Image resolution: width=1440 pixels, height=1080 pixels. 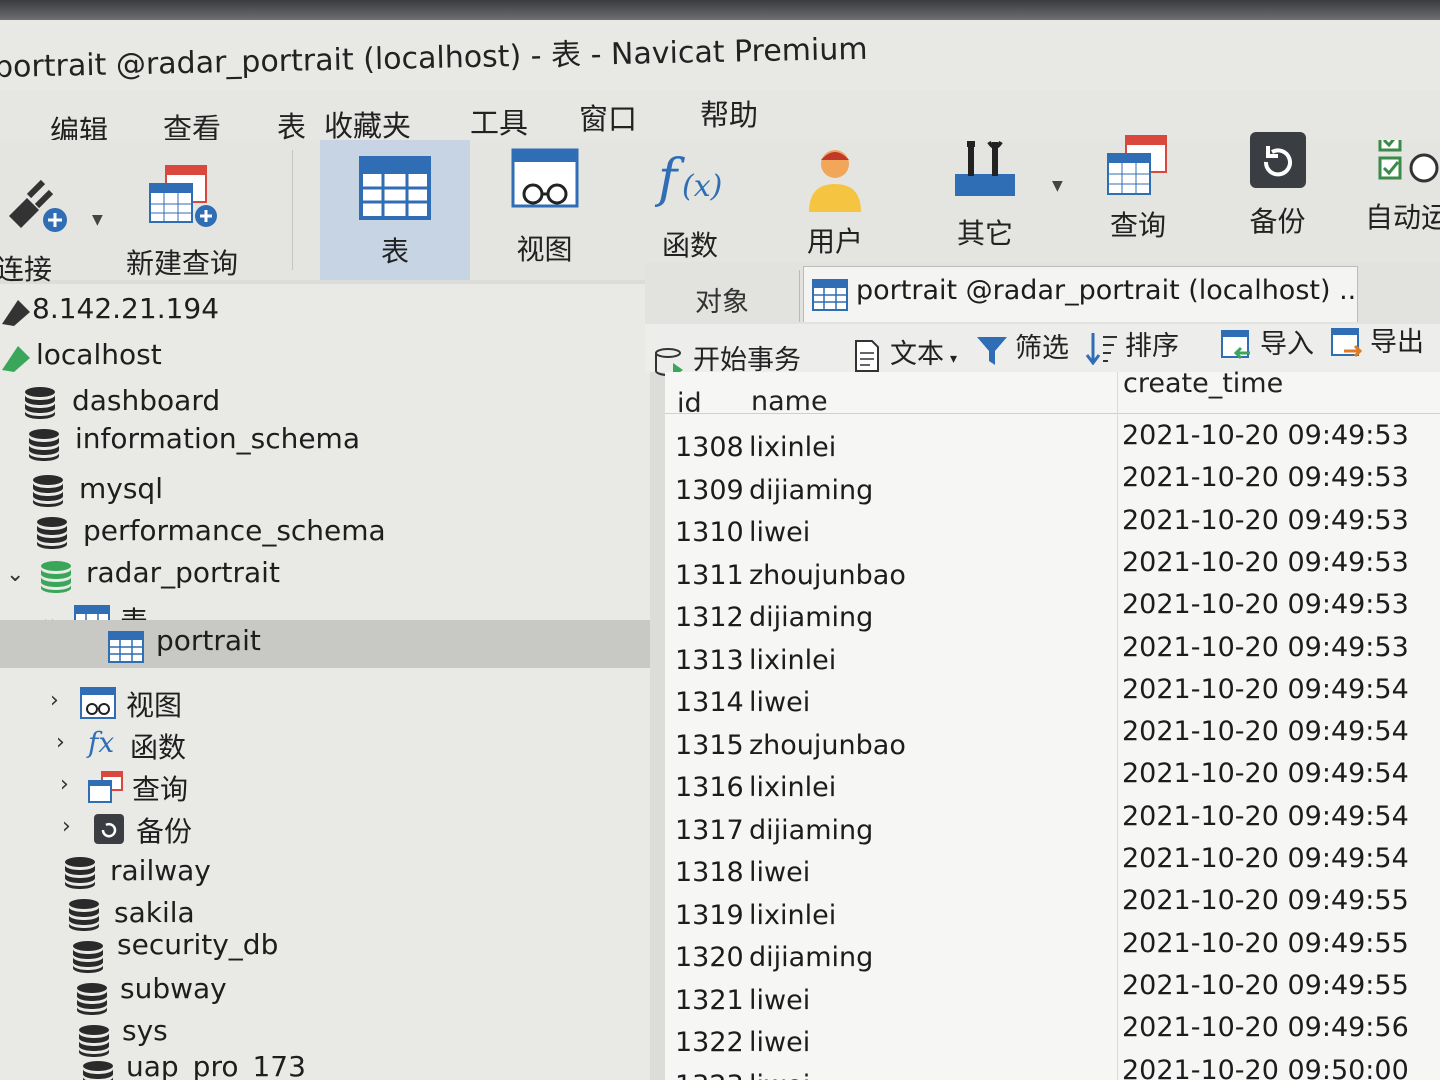 What do you see at coordinates (325, 403) in the screenshot?
I see `tree-db-dashboard: dashboard` at bounding box center [325, 403].